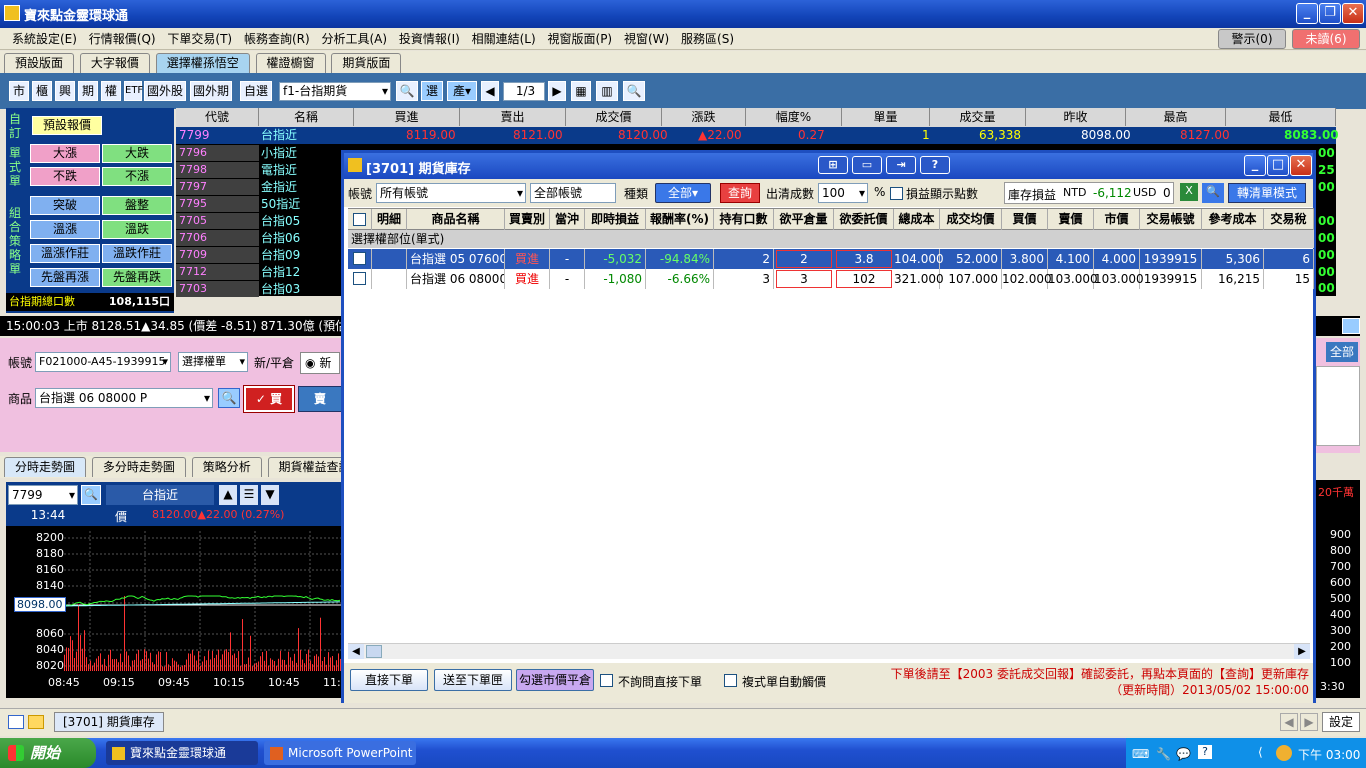 This screenshot has width=1366, height=768. Describe the element at coordinates (65, 153) in the screenshot. I see `big-up-button: 大漲` at that location.